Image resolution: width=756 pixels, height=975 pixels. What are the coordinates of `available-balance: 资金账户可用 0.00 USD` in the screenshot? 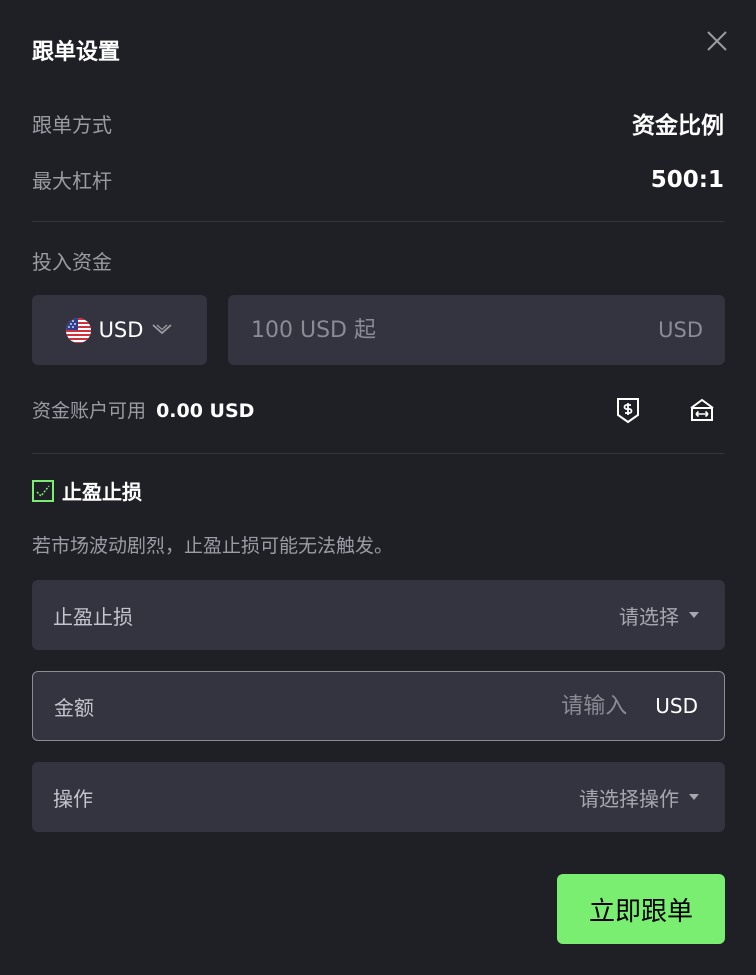 It's located at (143, 409).